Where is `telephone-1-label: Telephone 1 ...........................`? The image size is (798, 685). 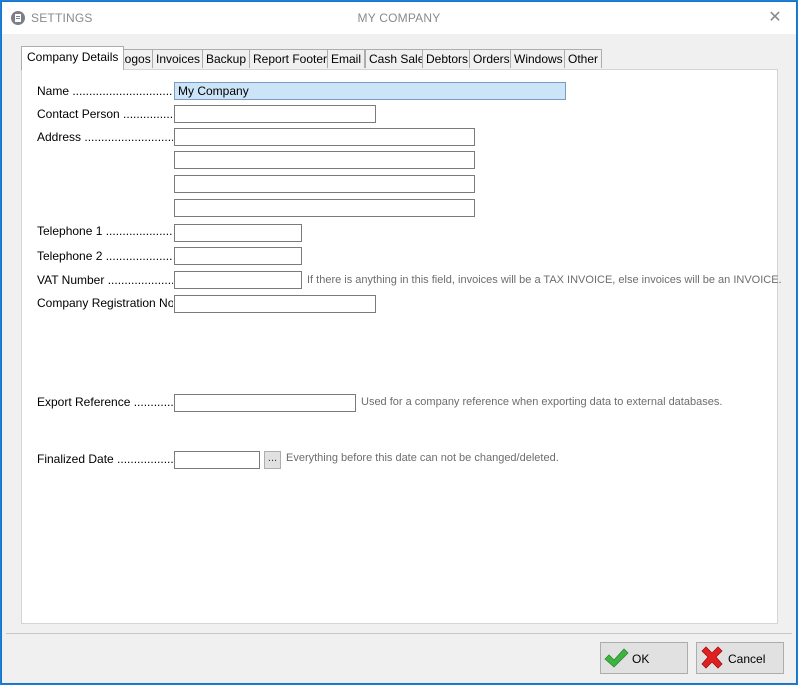 telephone-1-label: Telephone 1 ........................... is located at coordinates (105, 231).